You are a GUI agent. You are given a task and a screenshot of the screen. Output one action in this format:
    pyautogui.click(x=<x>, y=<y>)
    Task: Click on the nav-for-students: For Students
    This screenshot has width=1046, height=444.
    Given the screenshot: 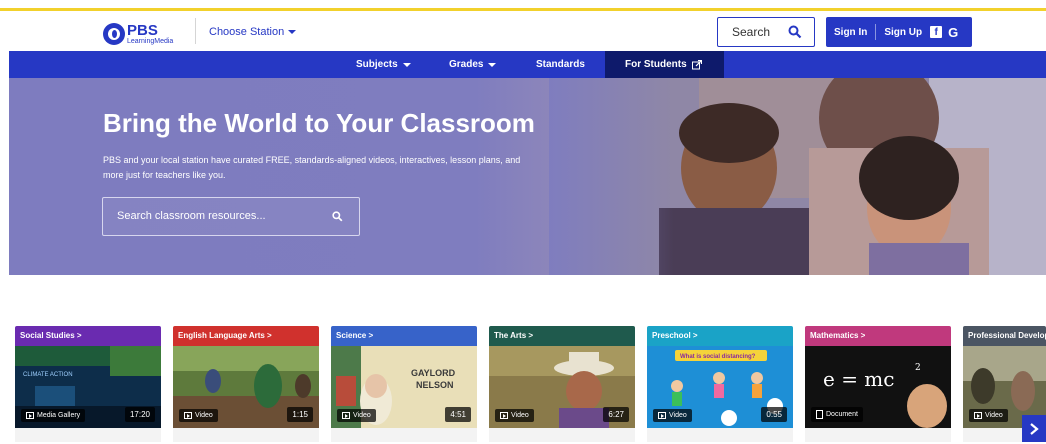 What is the action you would take?
    pyautogui.click(x=664, y=64)
    